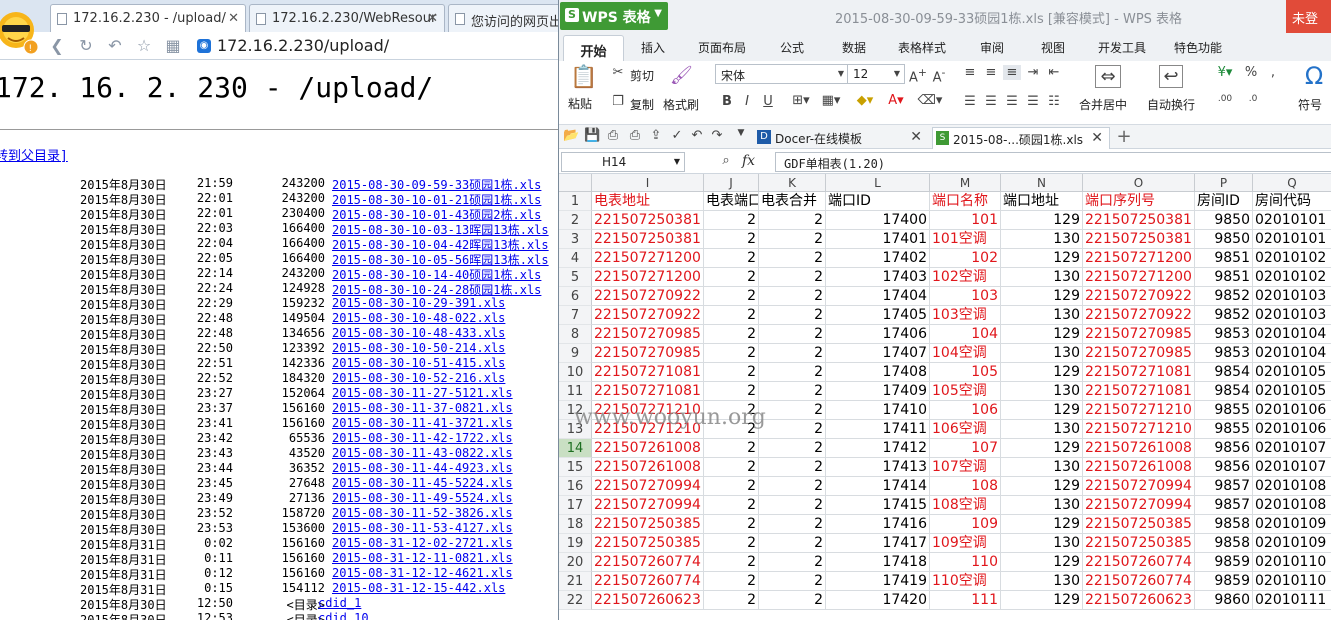 The image size is (1331, 620). Describe the element at coordinates (575, 220) in the screenshot. I see `row-header: 2` at that location.